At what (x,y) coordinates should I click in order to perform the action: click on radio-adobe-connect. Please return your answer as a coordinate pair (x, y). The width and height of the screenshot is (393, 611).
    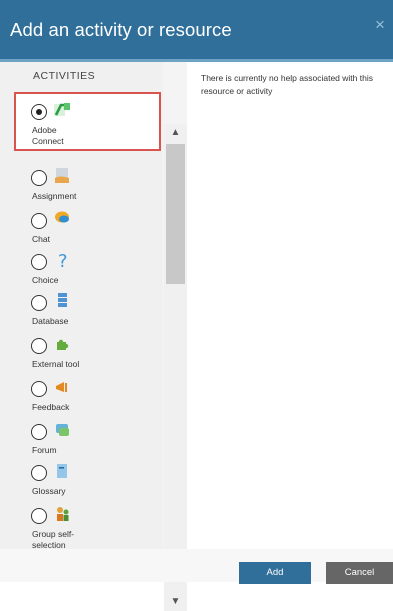
    Looking at the image, I should click on (39, 112).